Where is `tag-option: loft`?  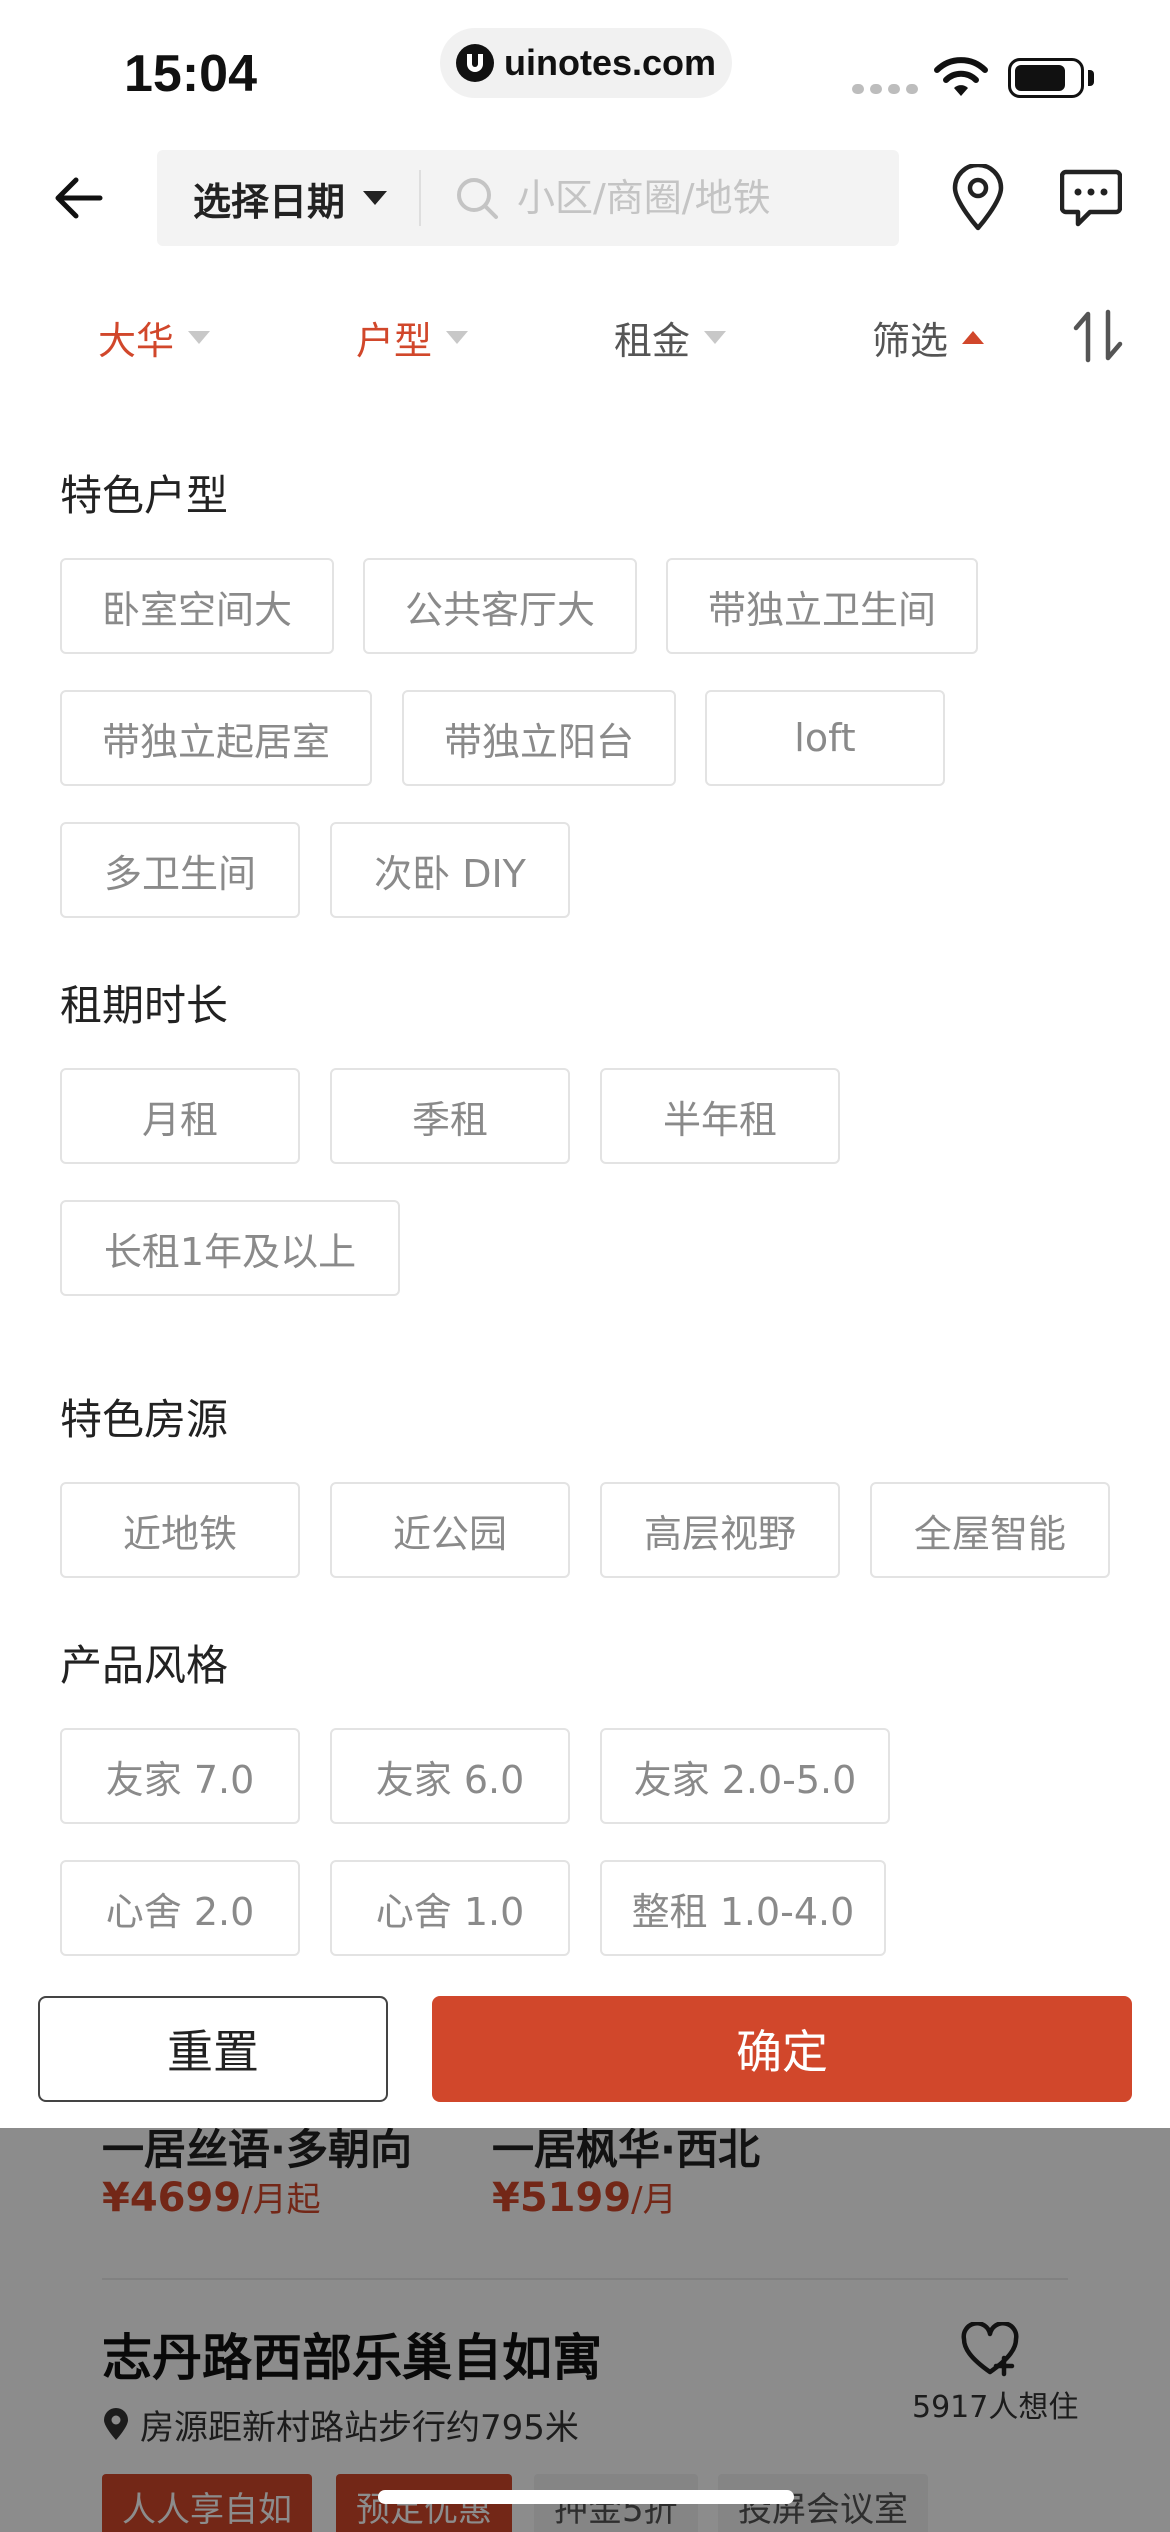 tag-option: loft is located at coordinates (825, 738).